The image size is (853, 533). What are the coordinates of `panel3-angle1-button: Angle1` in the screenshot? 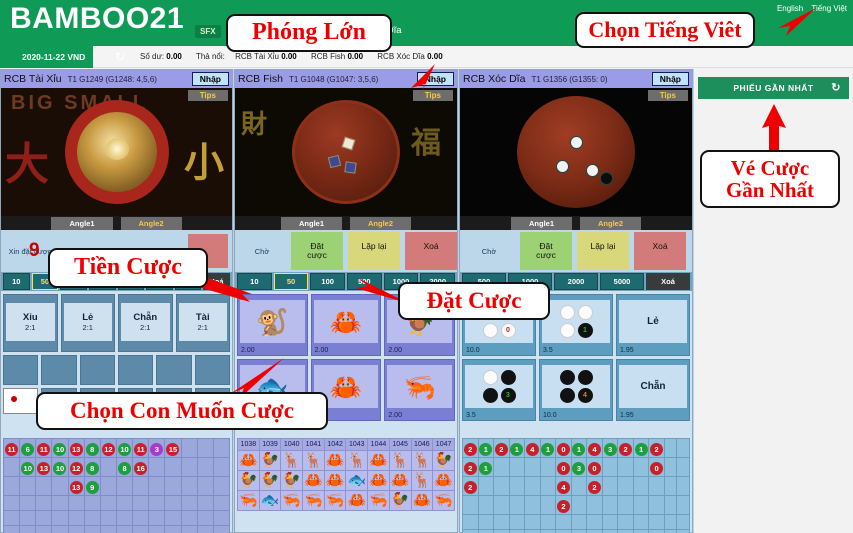 It's located at (541, 223).